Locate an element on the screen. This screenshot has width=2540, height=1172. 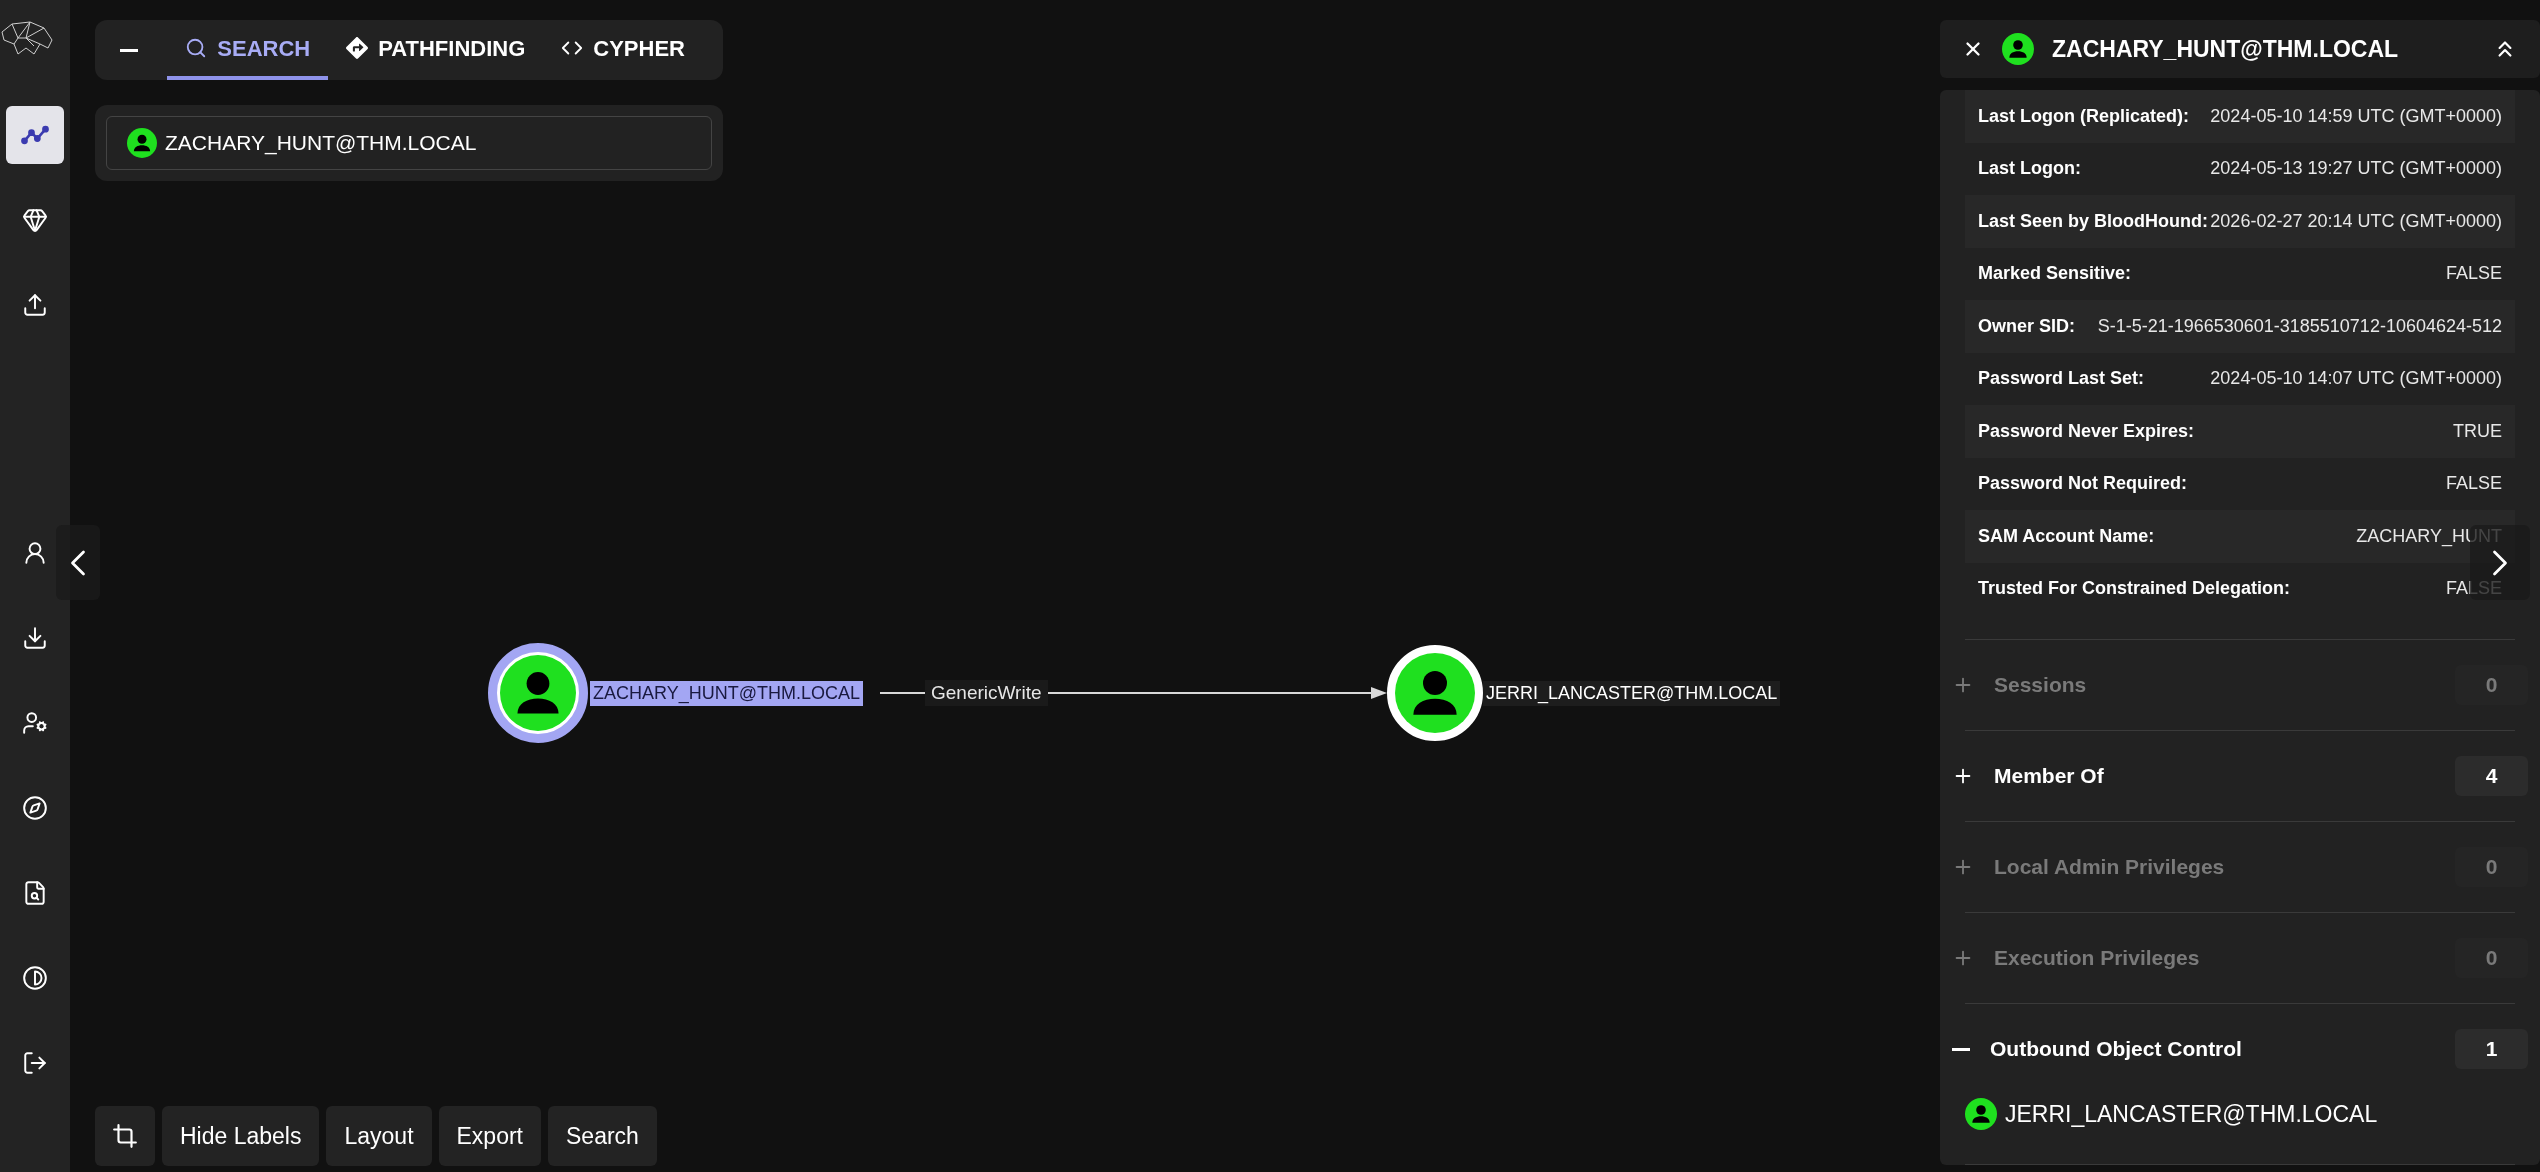
logout-icon is located at coordinates (35, 1063).